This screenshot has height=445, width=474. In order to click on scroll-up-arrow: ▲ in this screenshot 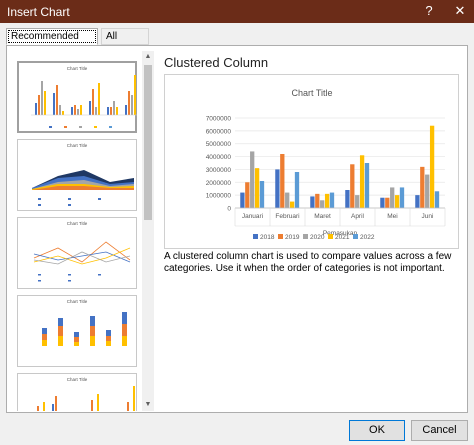, I will do `click(148, 57)`.